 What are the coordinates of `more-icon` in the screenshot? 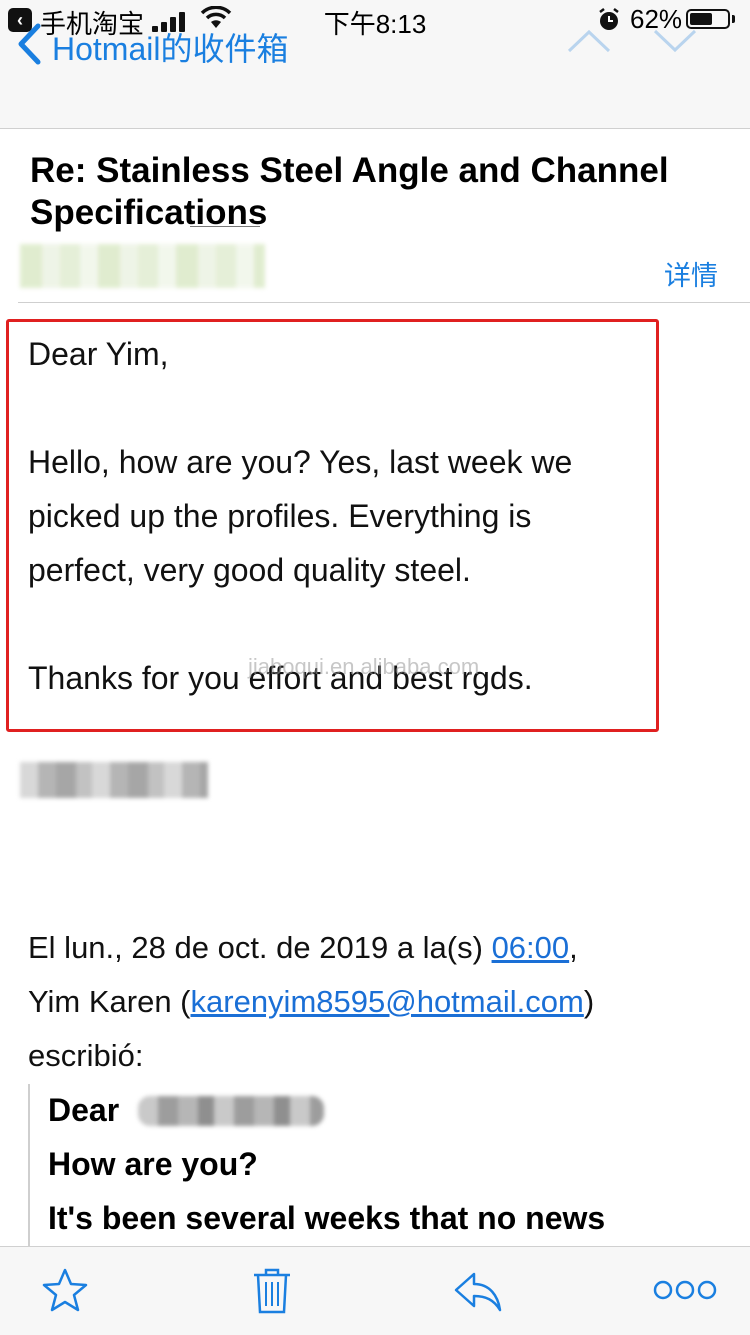 It's located at (685, 1291).